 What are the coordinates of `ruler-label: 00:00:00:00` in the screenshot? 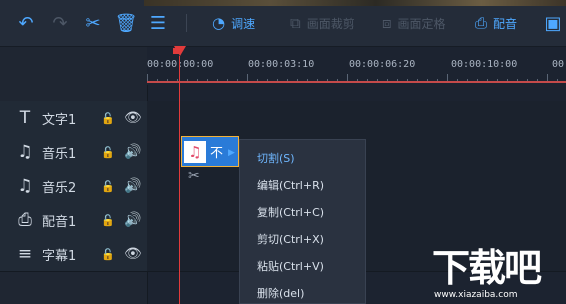 It's located at (180, 64).